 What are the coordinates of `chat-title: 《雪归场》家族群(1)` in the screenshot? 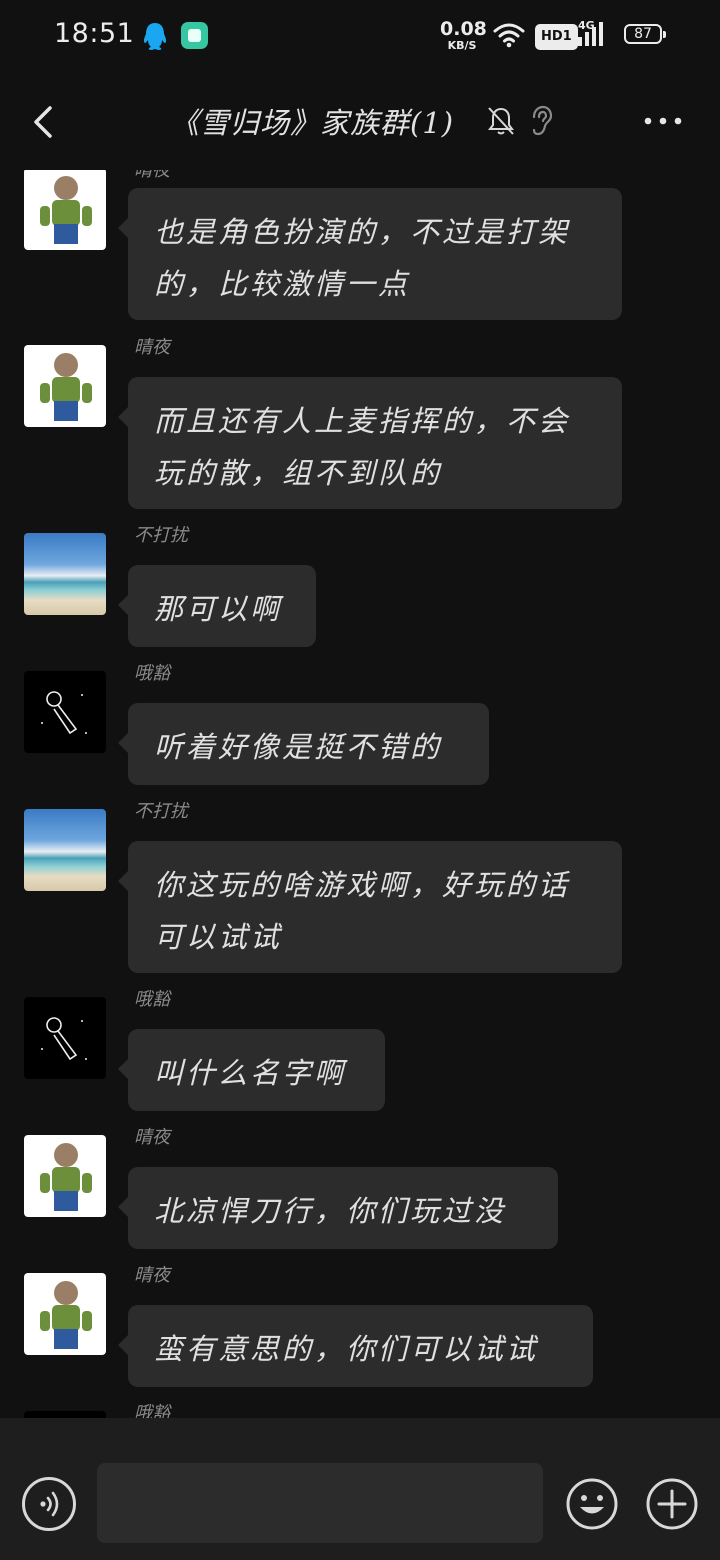 It's located at (312, 123).